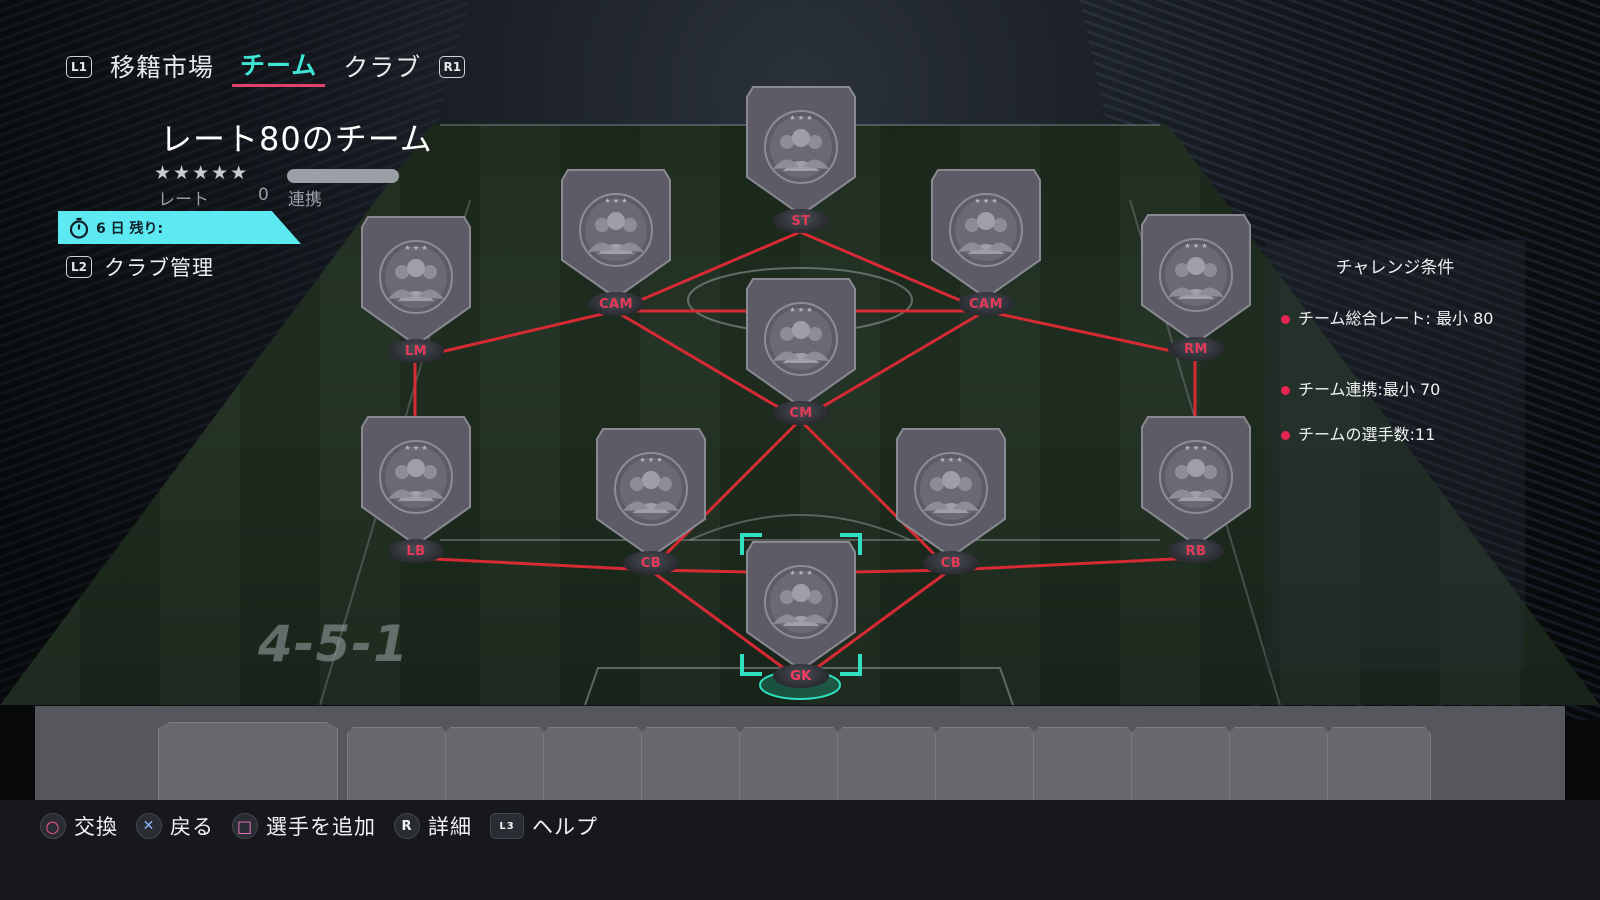 The width and height of the screenshot is (1600, 900). Describe the element at coordinates (801, 413) in the screenshot. I see `position-label: CM` at that location.